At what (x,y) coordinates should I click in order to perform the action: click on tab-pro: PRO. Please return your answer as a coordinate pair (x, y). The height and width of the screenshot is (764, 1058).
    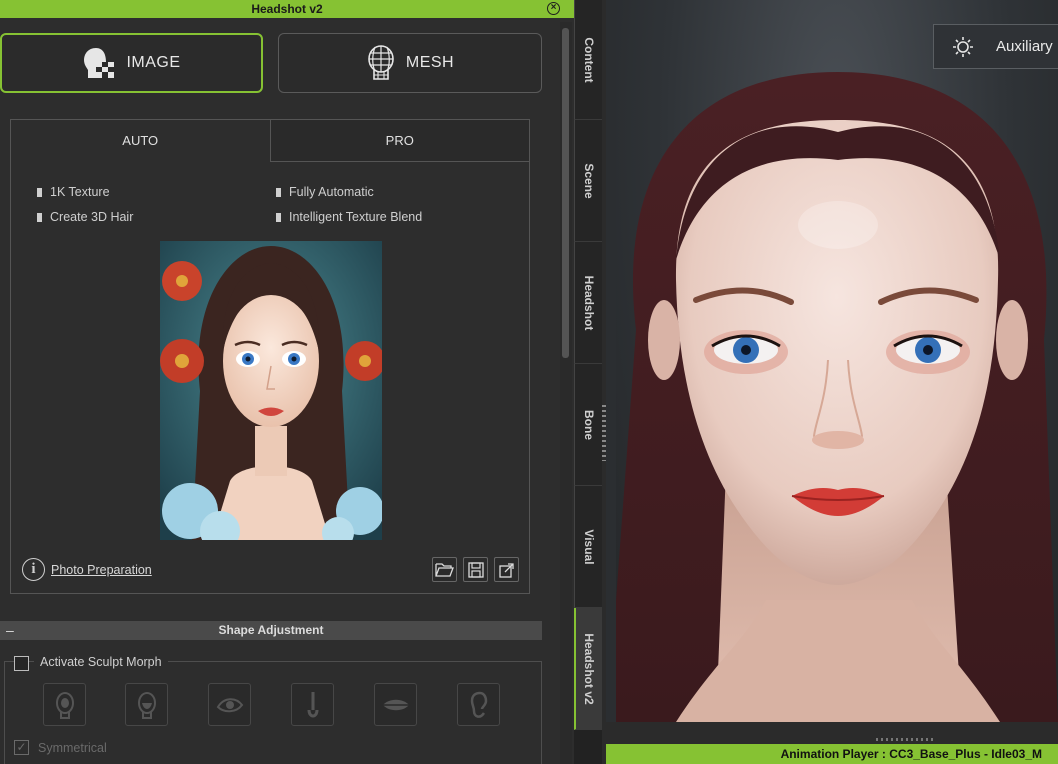
    Looking at the image, I should click on (399, 141).